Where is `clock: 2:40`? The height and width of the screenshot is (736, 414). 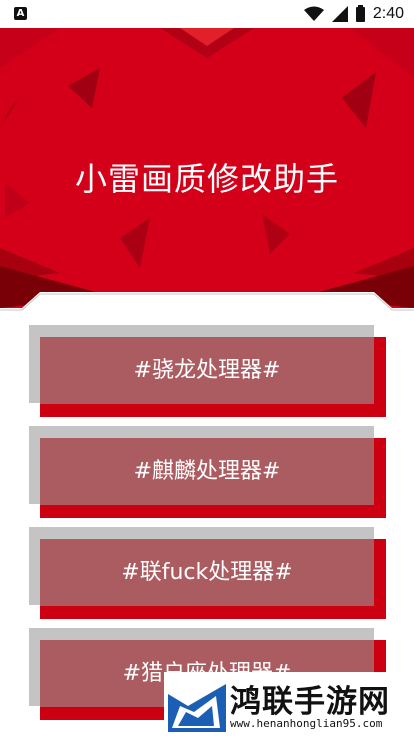
clock: 2:40 is located at coordinates (388, 13).